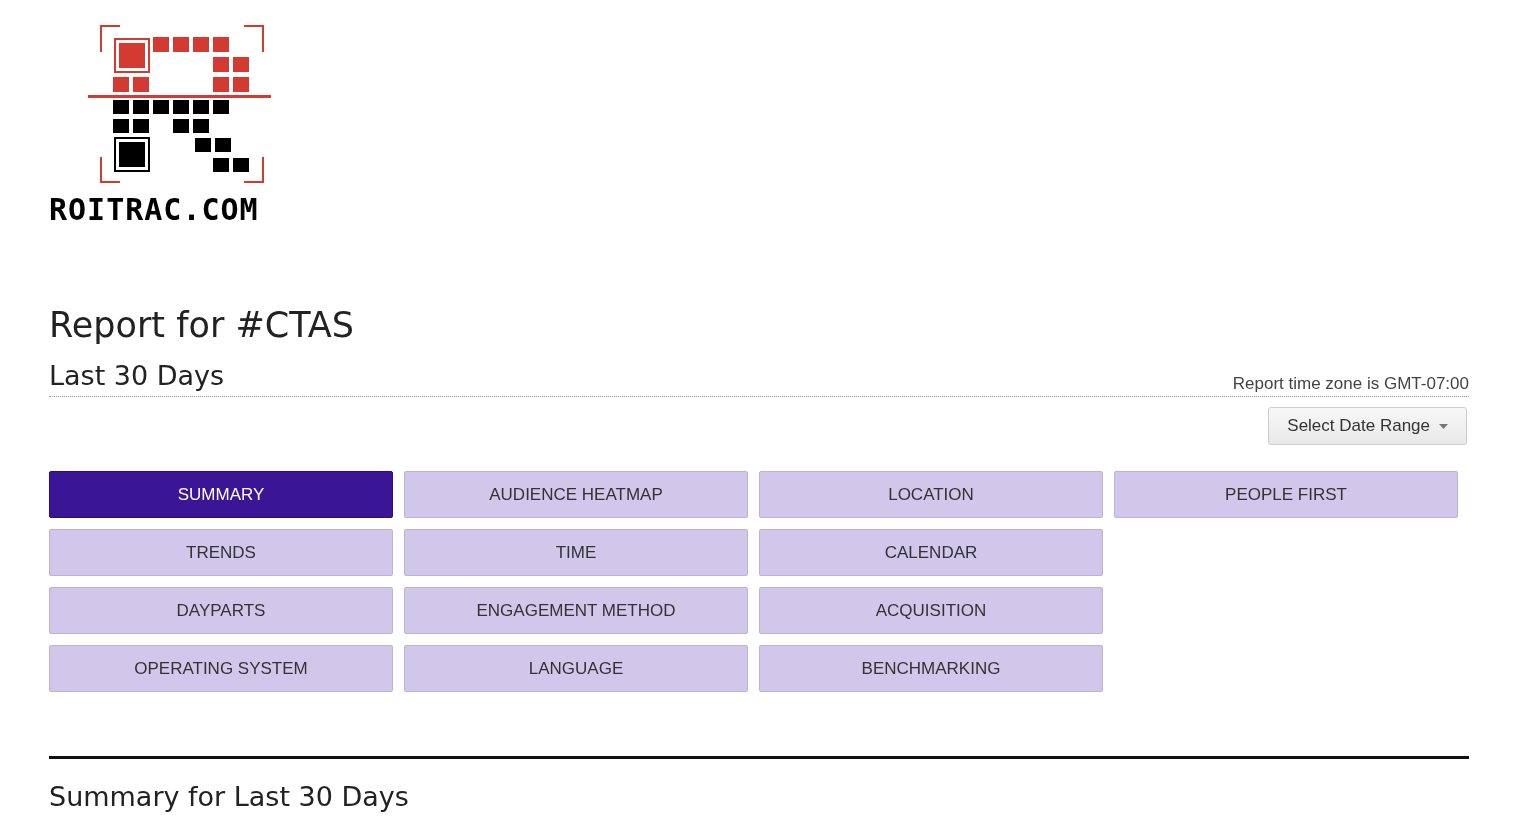  What do you see at coordinates (576, 610) in the screenshot?
I see `report-tab: ENGAGEMENT METHOD` at bounding box center [576, 610].